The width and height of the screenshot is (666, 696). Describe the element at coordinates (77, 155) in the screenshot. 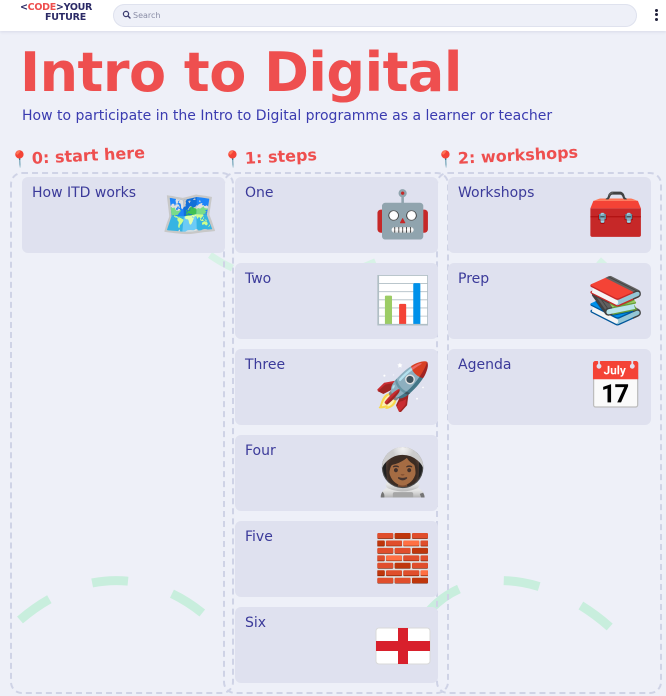

I see `column-heading-start-here: 📍0: start here` at that location.